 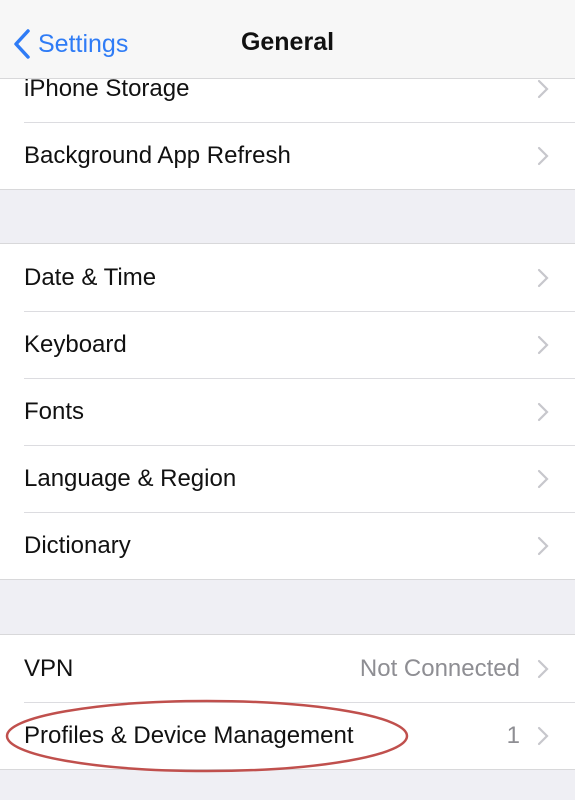 I want to click on row-label: Background App Refresh, so click(x=157, y=155).